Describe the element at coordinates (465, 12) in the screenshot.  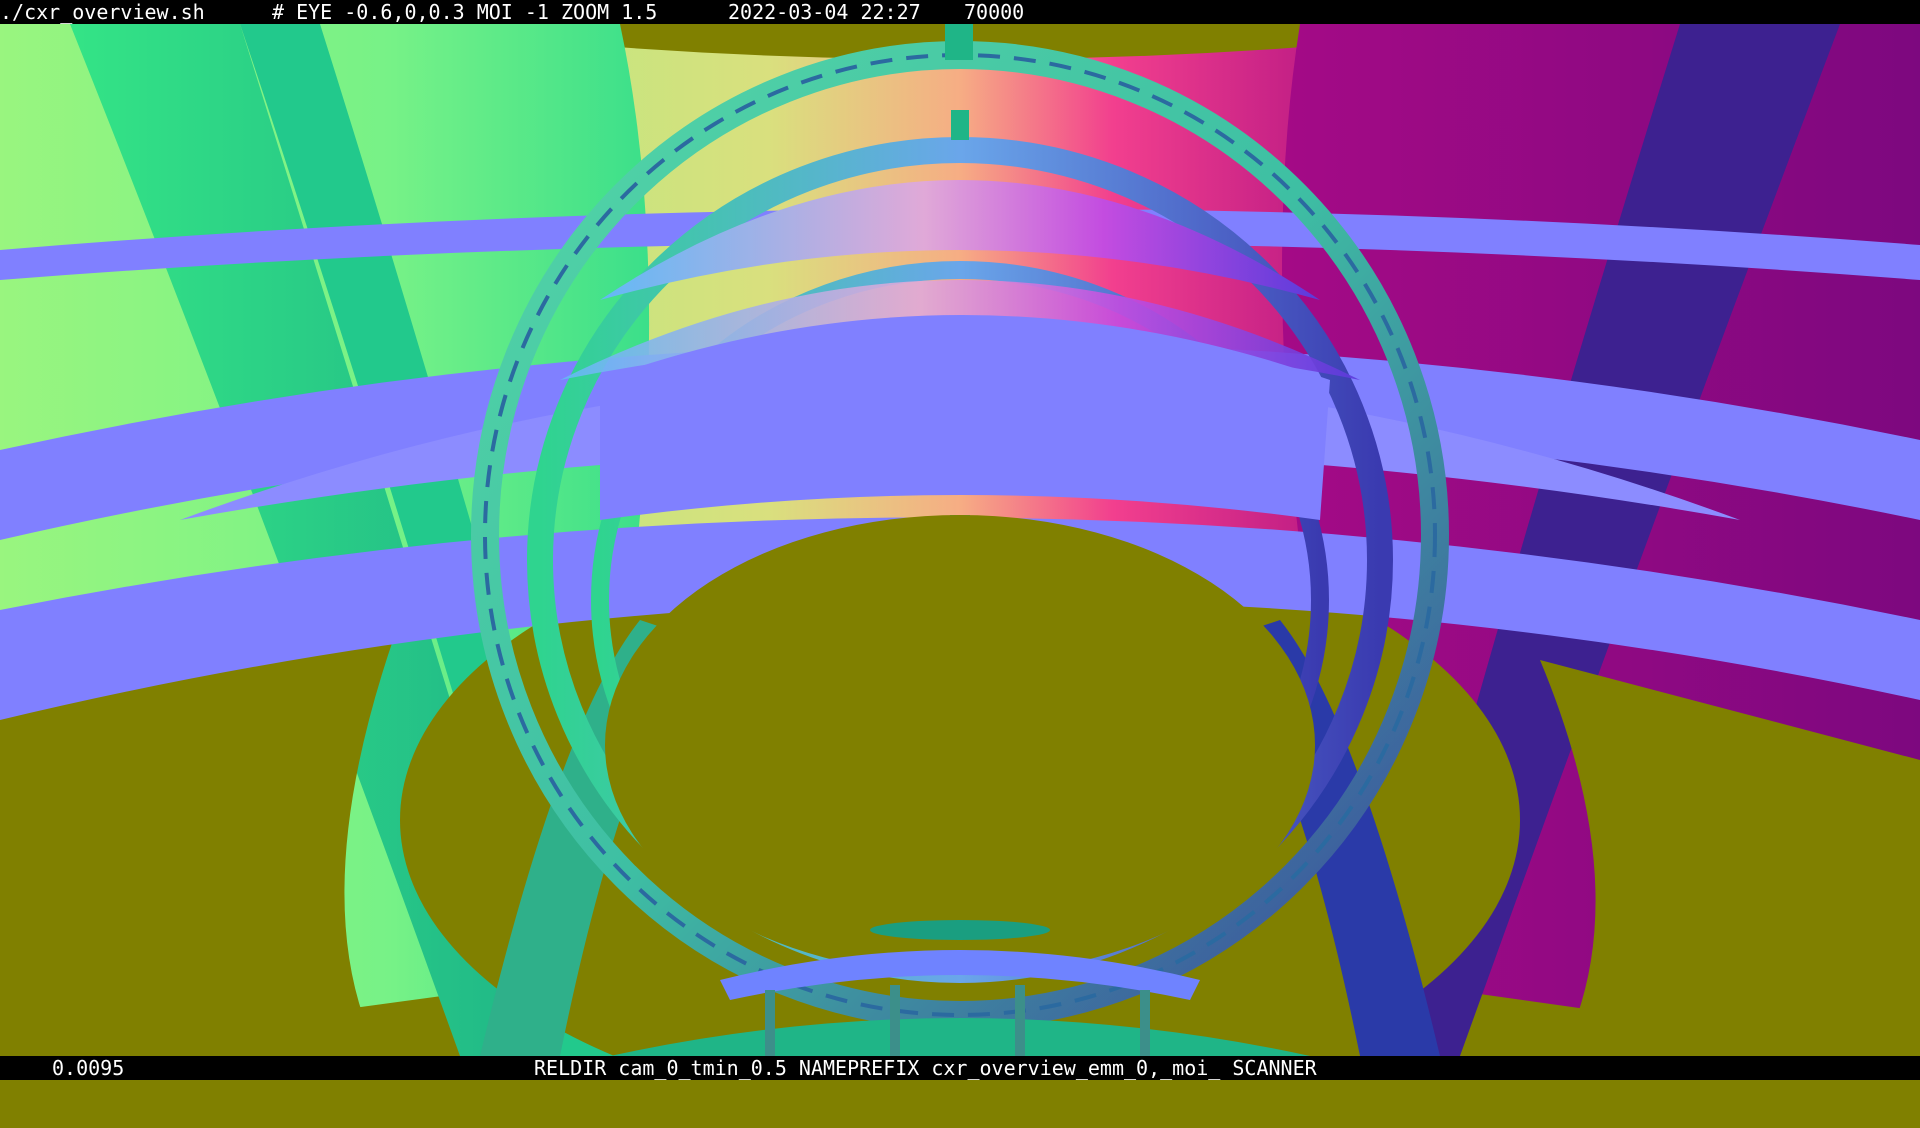
I see `header-params: # EYE -0.6,0,0.3 MOI -1 ZOOM 1.5` at that location.